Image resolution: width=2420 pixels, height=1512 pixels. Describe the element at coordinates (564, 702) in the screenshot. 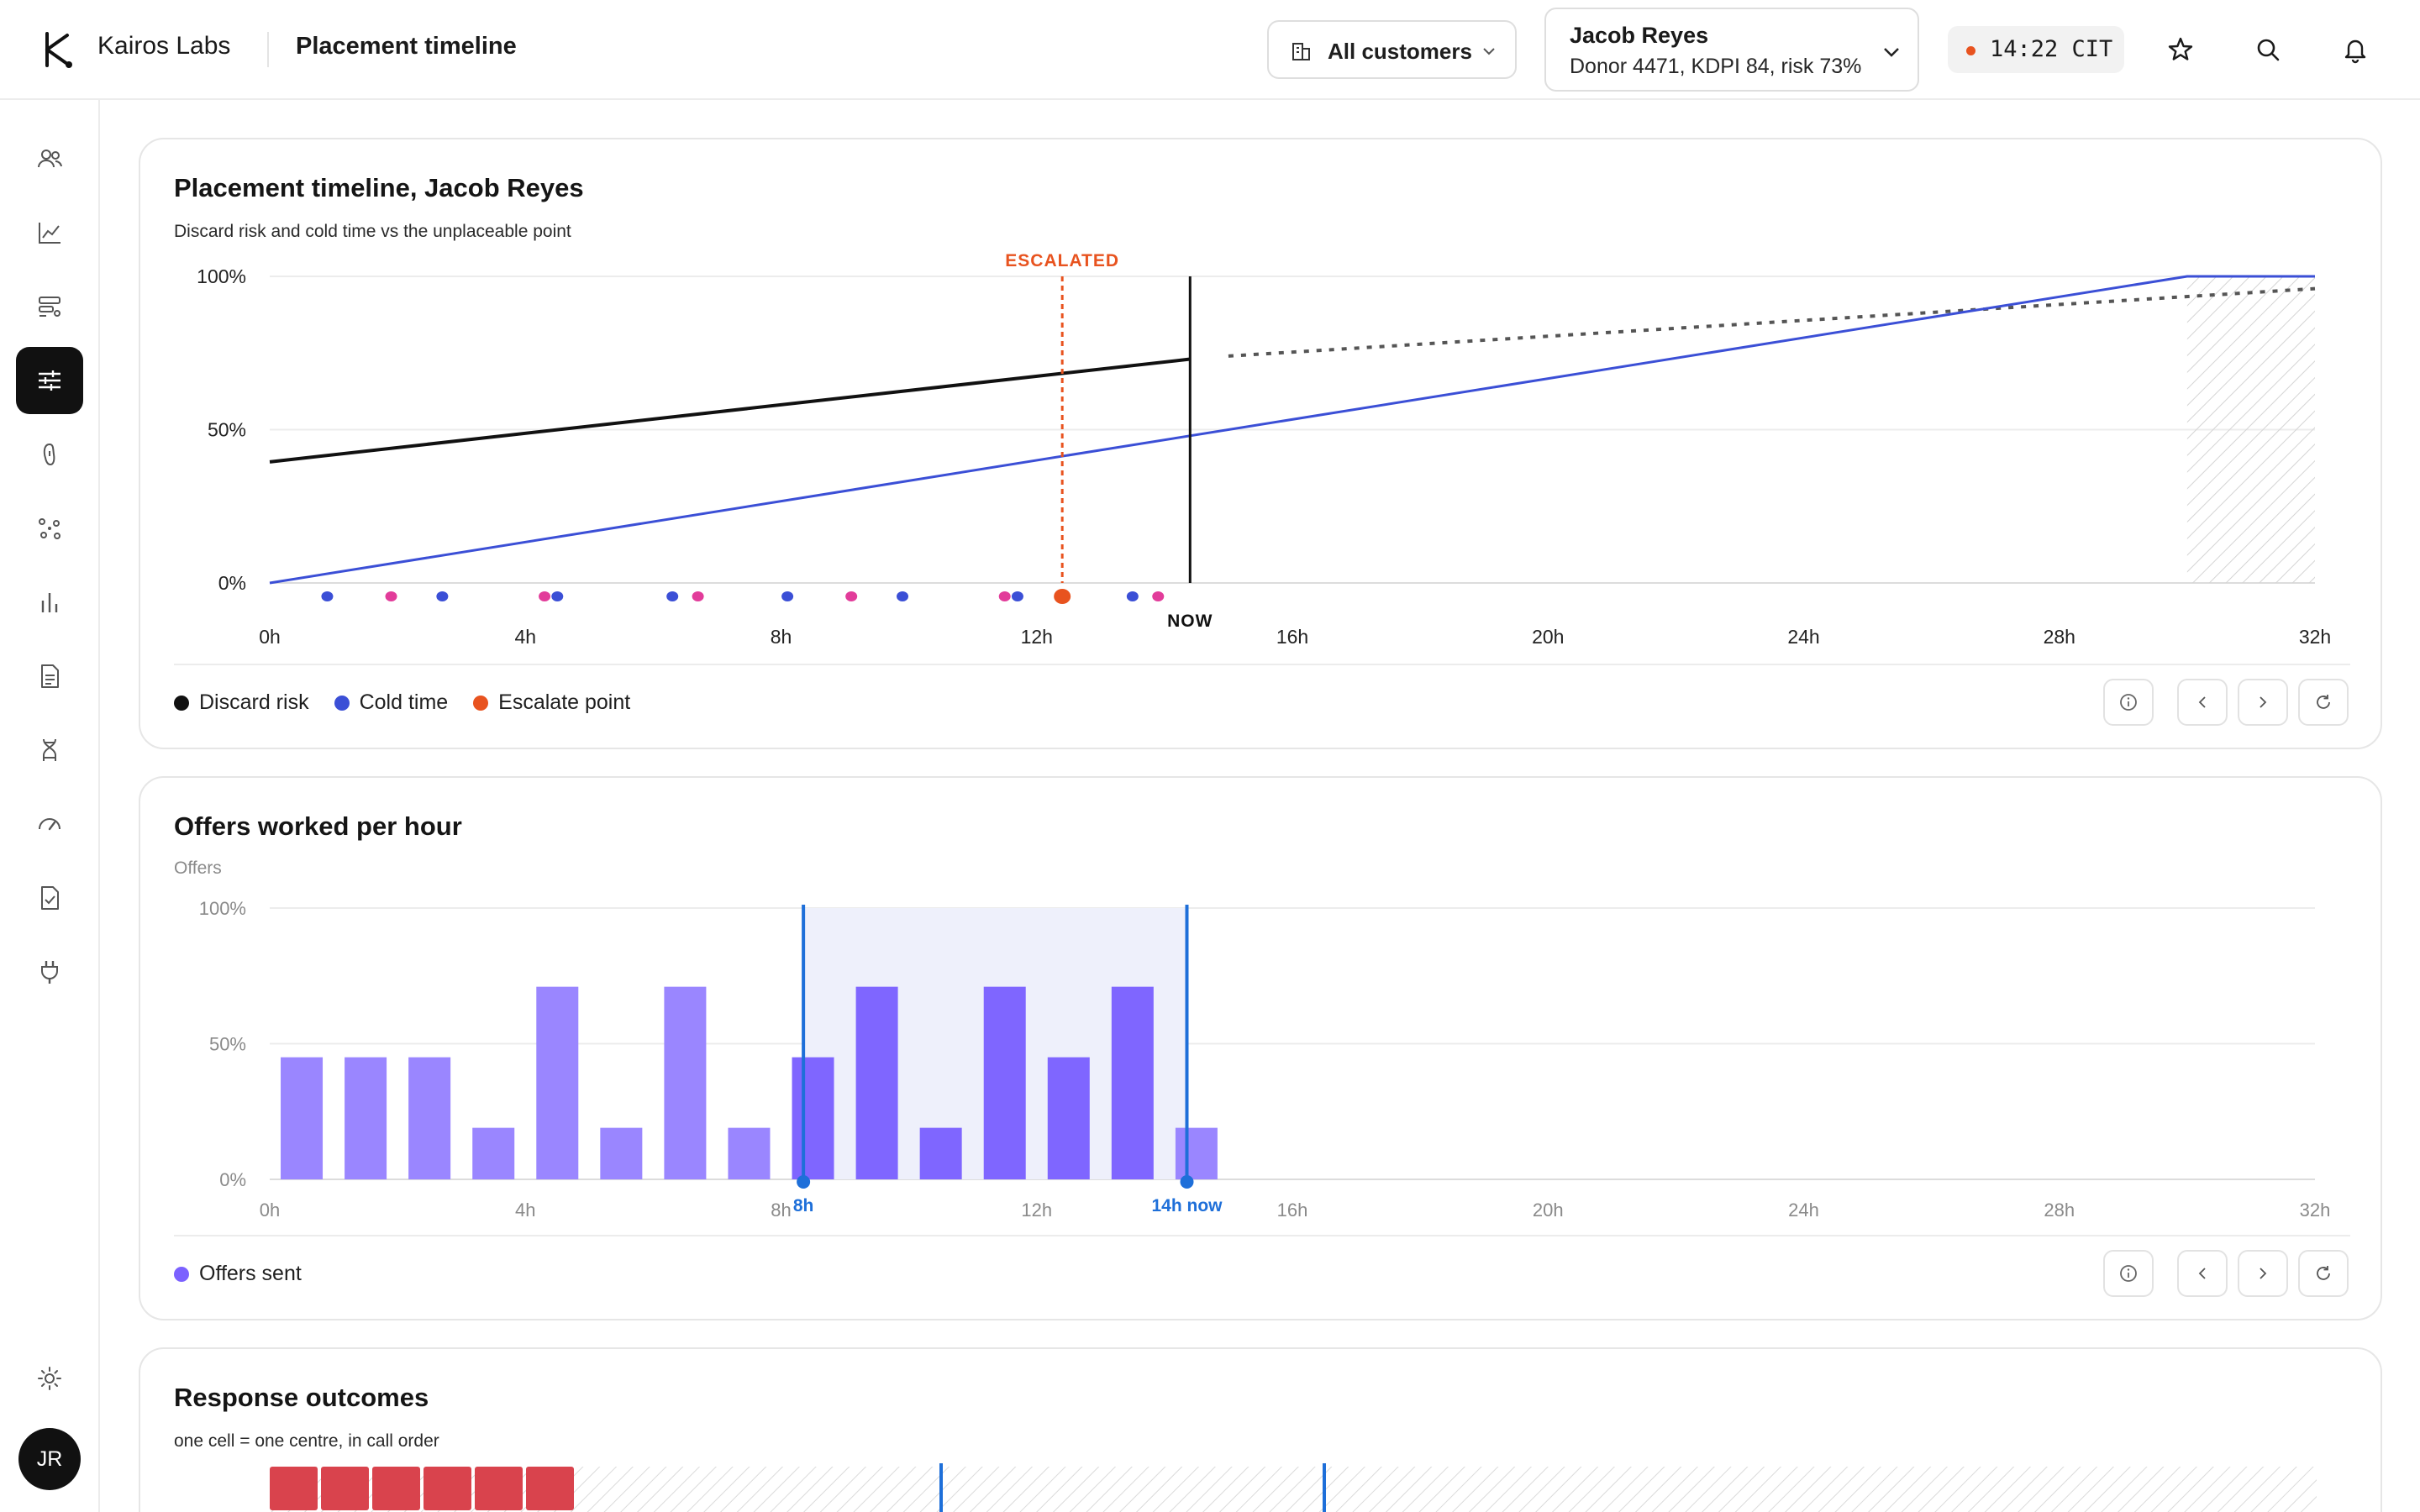

I see `legend-label: Escalate point` at that location.